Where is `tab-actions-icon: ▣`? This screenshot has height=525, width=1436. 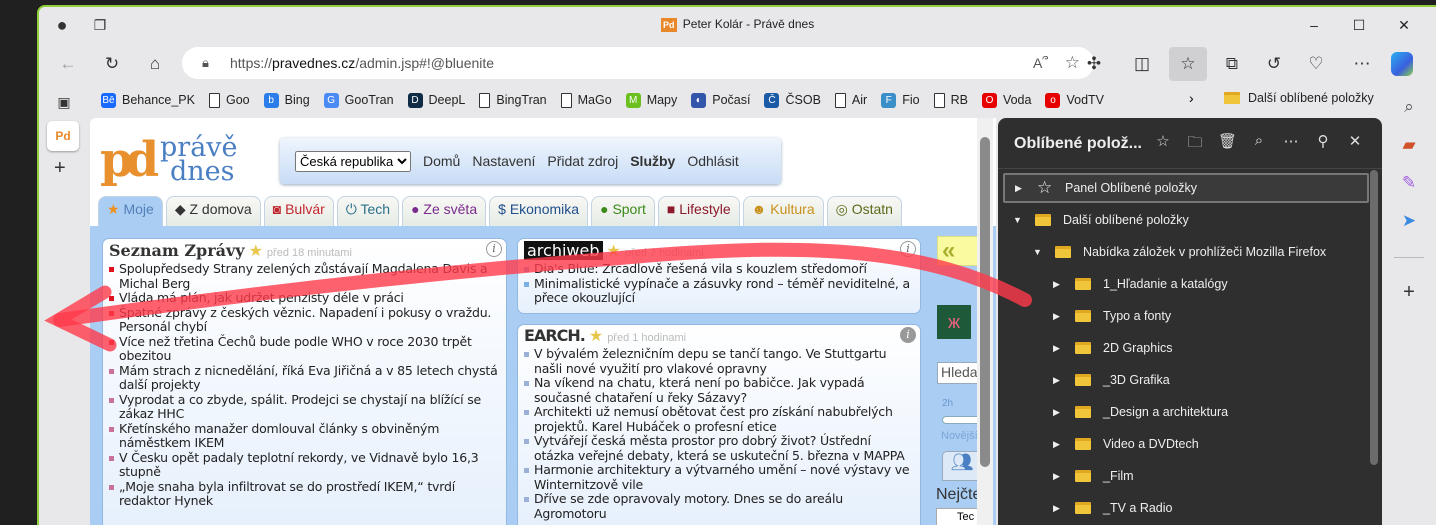 tab-actions-icon: ▣ is located at coordinates (64, 102).